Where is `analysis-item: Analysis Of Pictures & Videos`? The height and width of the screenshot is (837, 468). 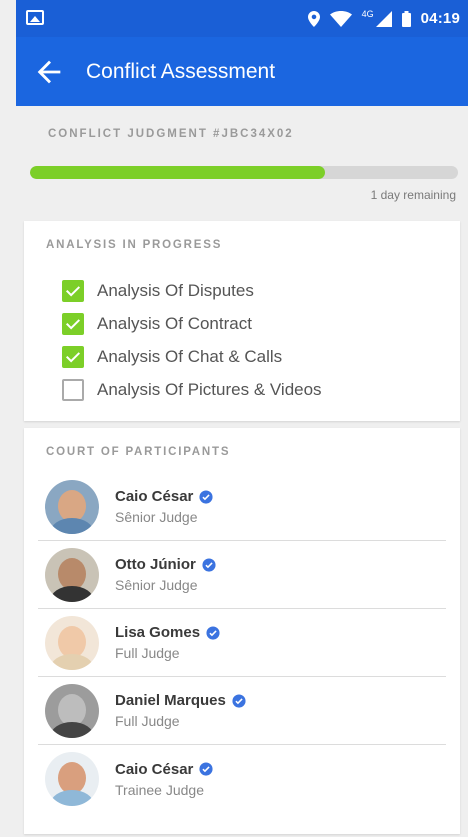 analysis-item: Analysis Of Pictures & Videos is located at coordinates (192, 389).